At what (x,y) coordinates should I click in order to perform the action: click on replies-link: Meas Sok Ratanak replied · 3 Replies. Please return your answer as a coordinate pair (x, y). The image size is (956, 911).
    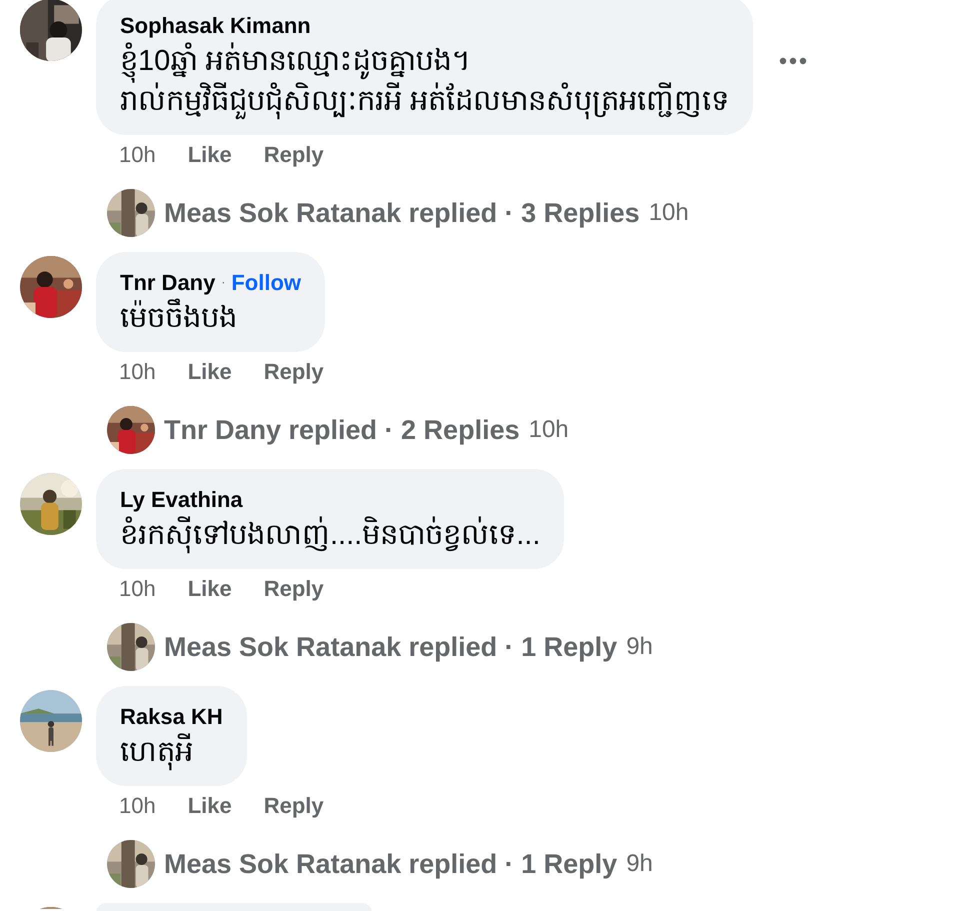
    Looking at the image, I should click on (402, 213).